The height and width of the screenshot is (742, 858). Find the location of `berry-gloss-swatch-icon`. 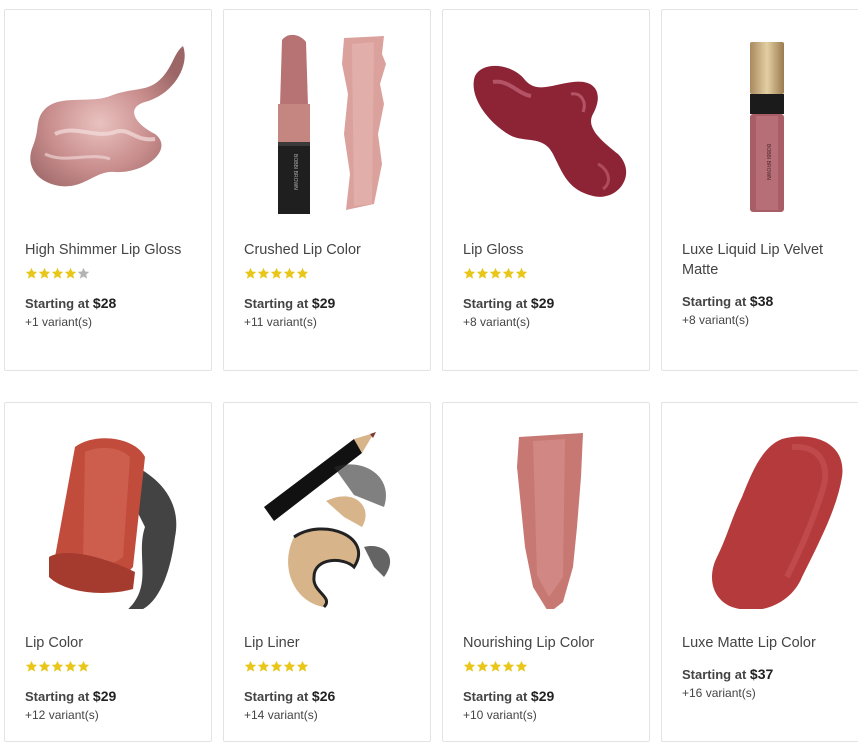

berry-gloss-swatch-icon is located at coordinates (550, 131).